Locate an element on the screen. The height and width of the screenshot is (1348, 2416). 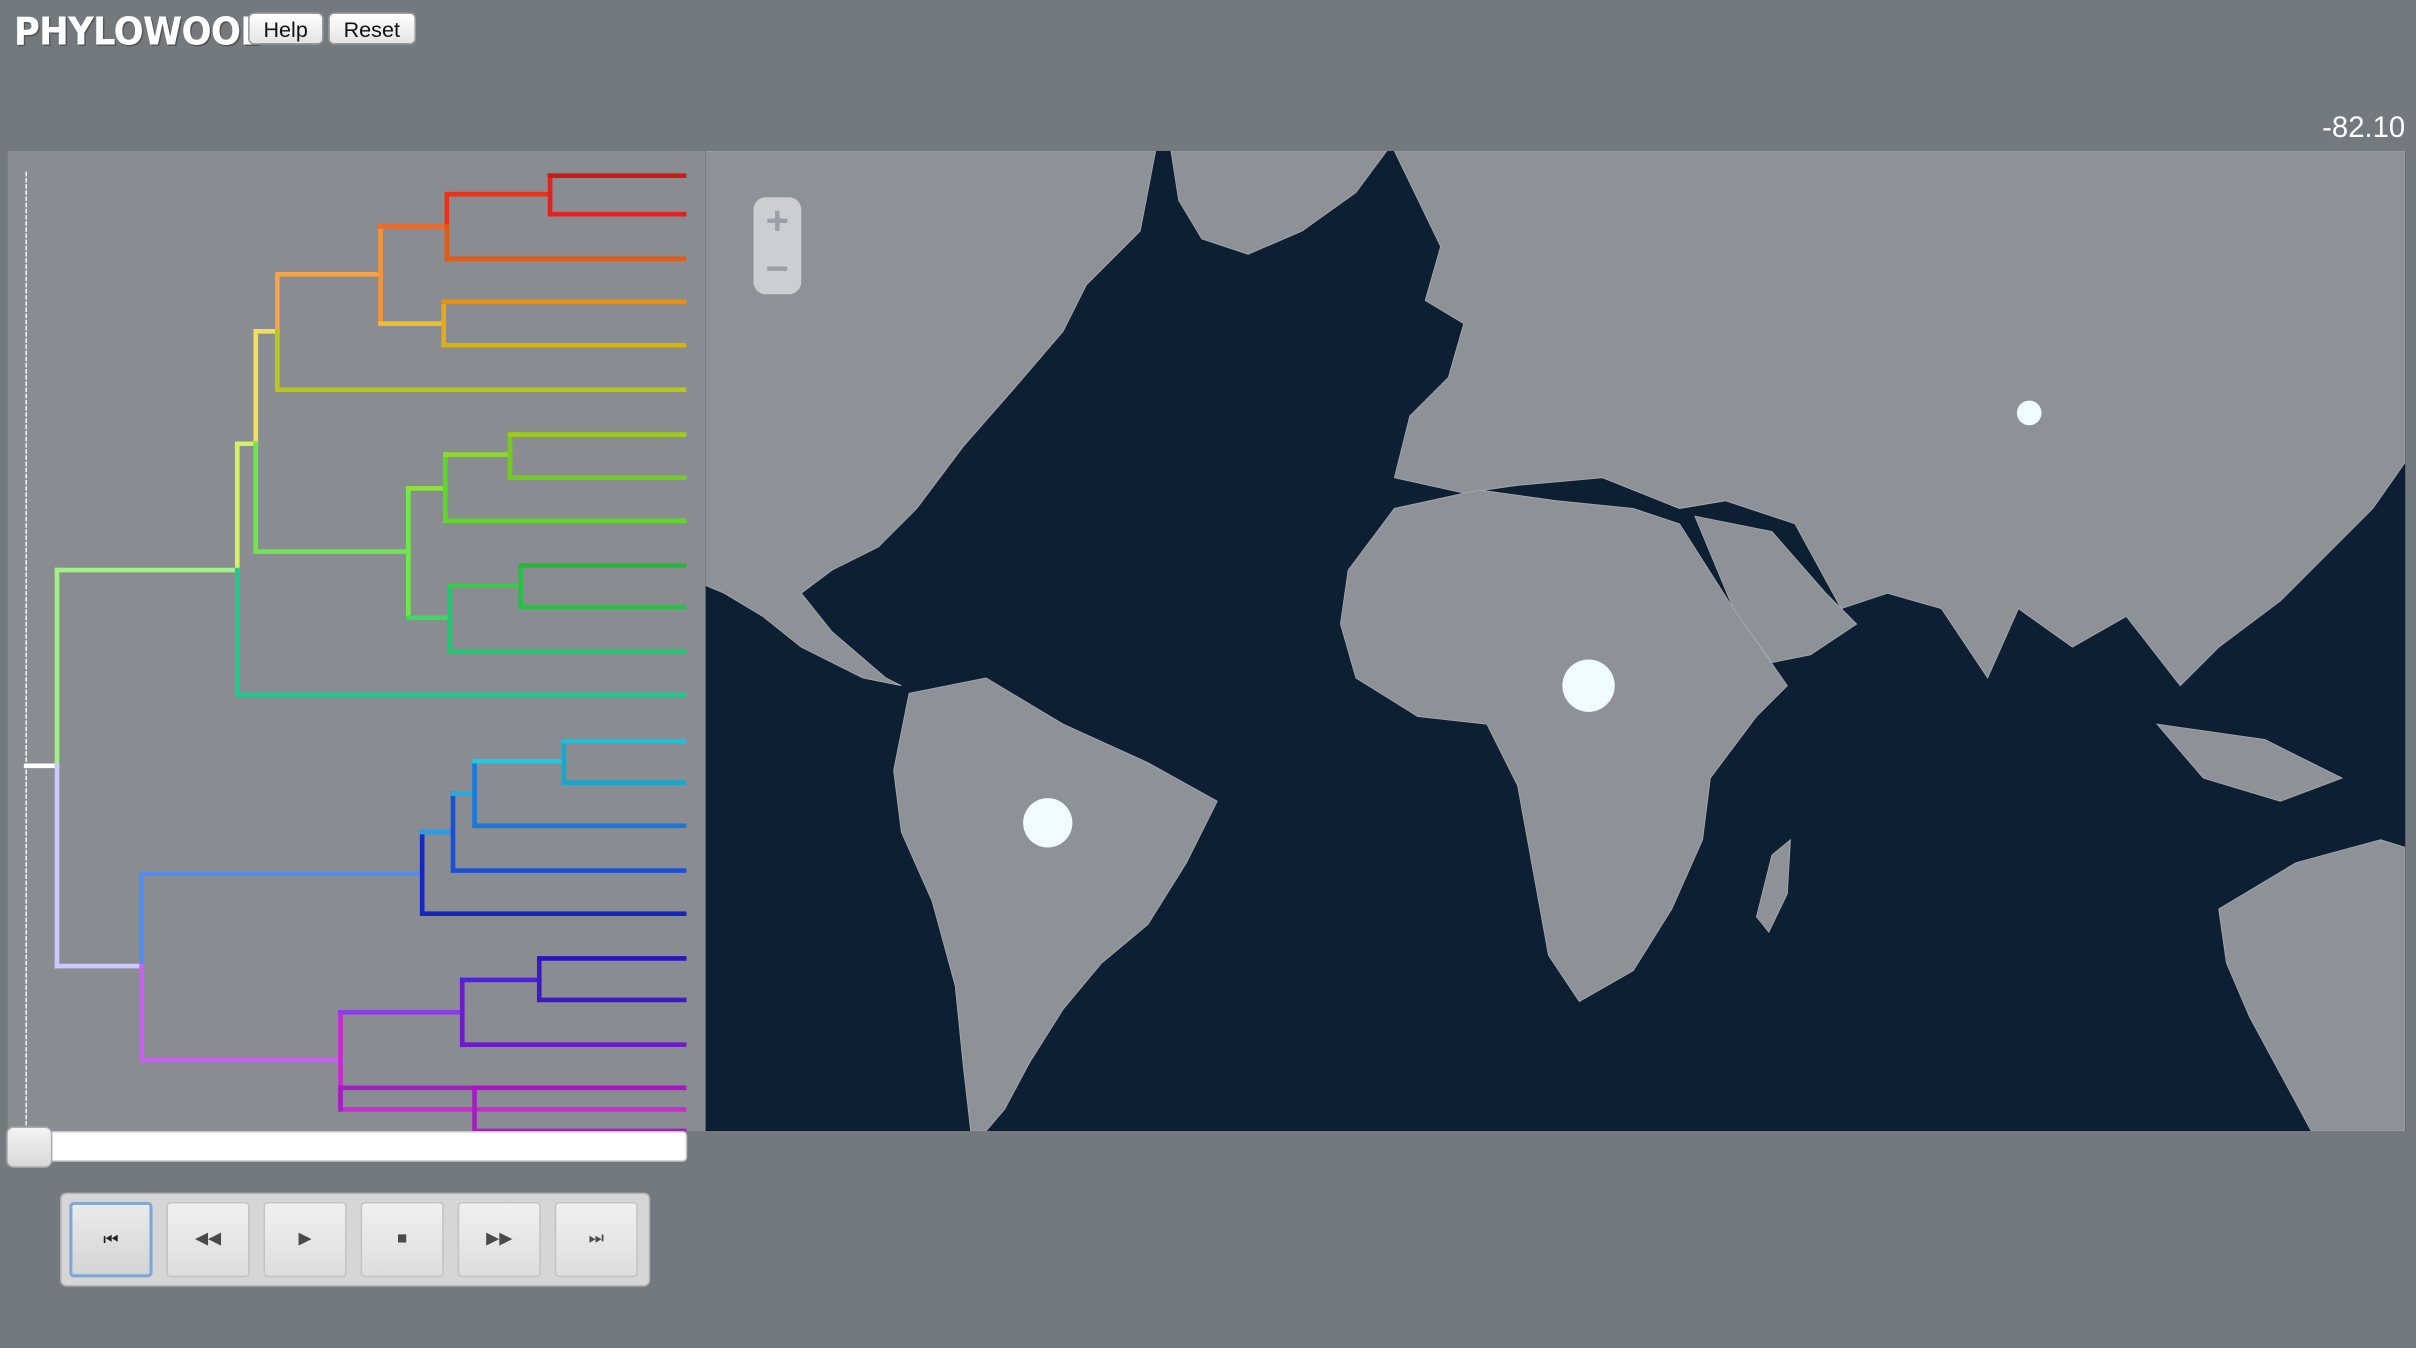
stop-button: ■ is located at coordinates (402, 1239).